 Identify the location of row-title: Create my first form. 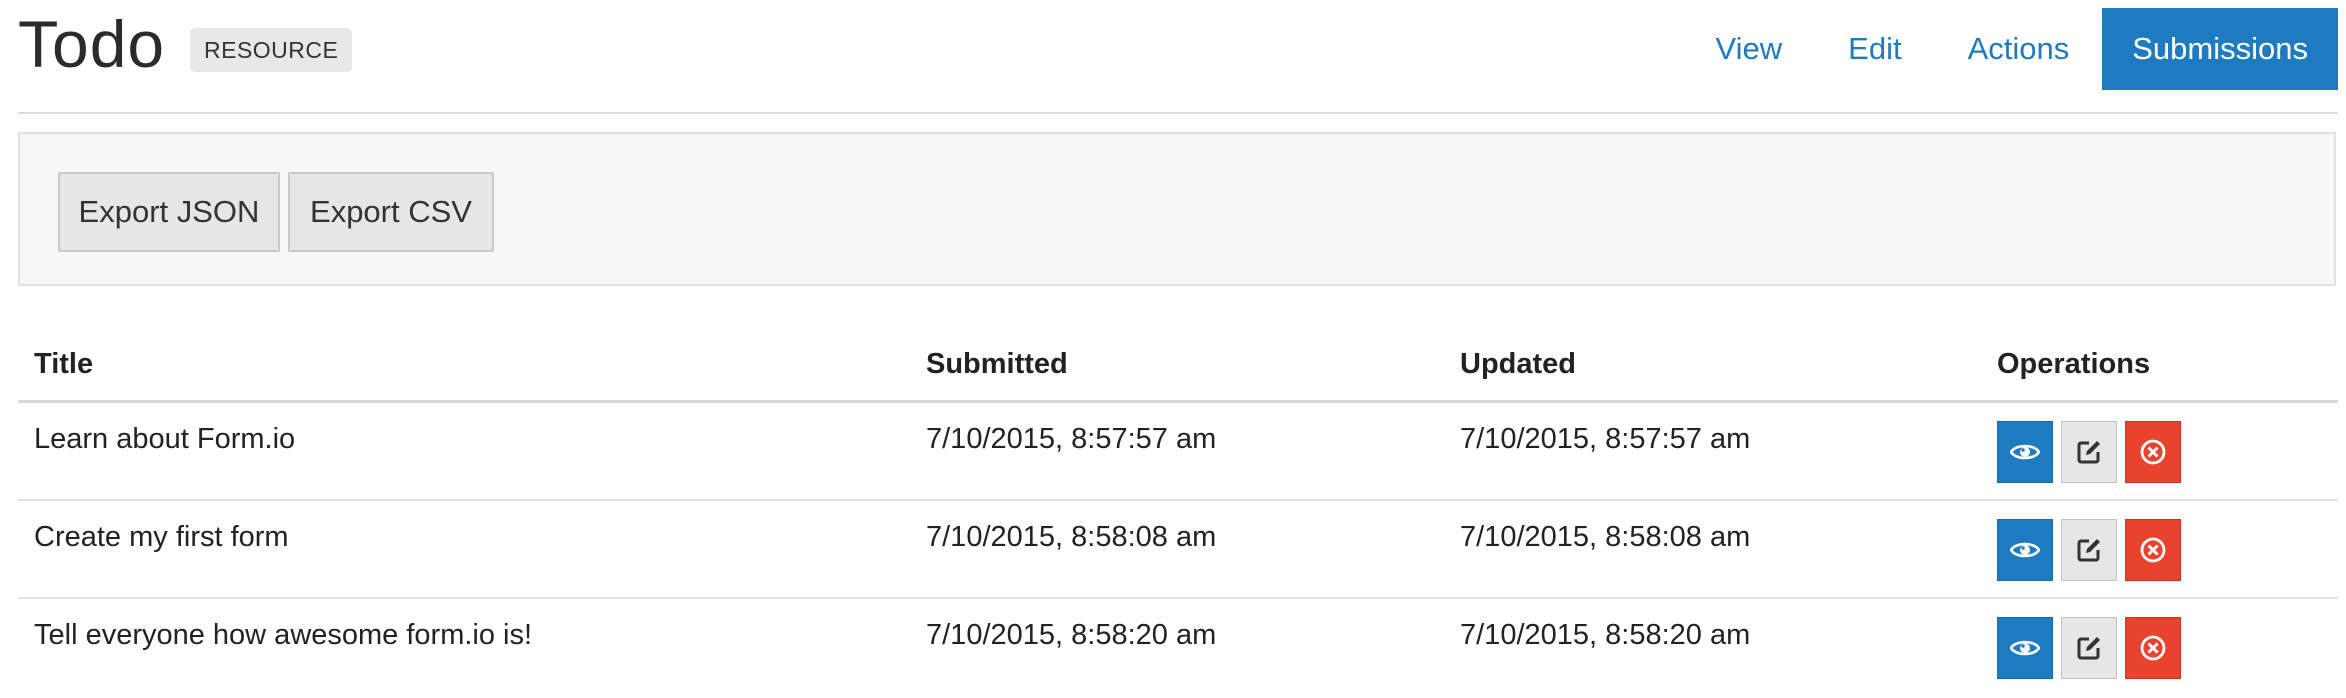
(161, 537).